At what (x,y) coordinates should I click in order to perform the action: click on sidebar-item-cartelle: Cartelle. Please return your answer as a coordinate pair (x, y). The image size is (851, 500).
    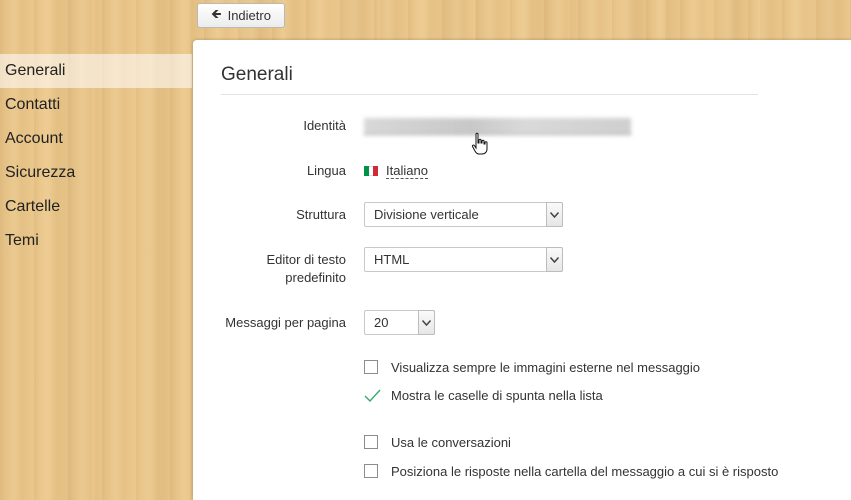
    Looking at the image, I should click on (96, 207).